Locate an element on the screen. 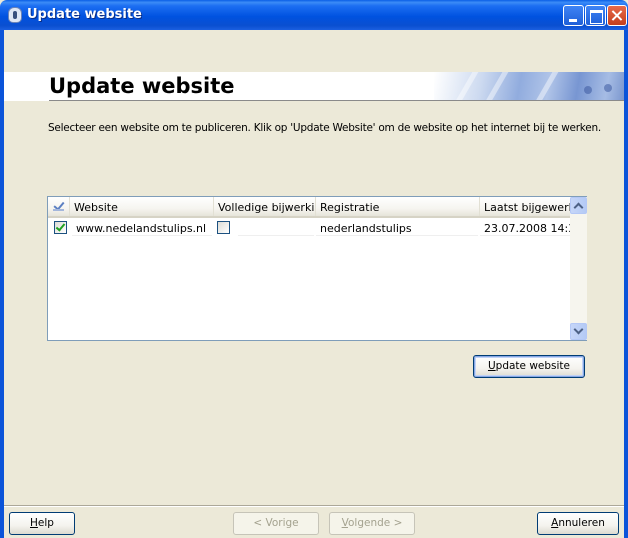 The height and width of the screenshot is (538, 628). app-icon is located at coordinates (15, 15).